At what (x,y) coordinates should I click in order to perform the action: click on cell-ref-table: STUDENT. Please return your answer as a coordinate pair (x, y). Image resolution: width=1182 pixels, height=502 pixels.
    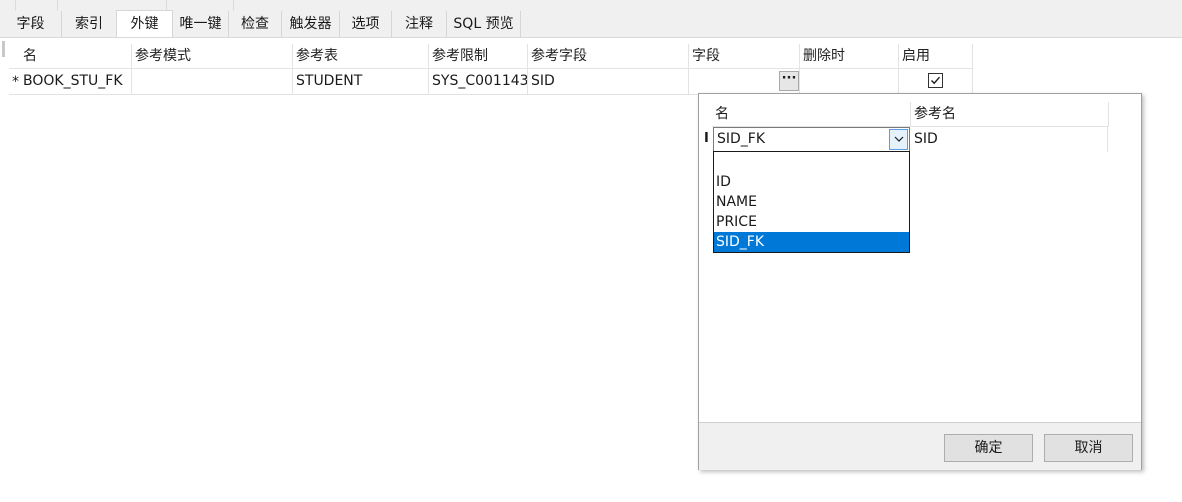
    Looking at the image, I should click on (361, 81).